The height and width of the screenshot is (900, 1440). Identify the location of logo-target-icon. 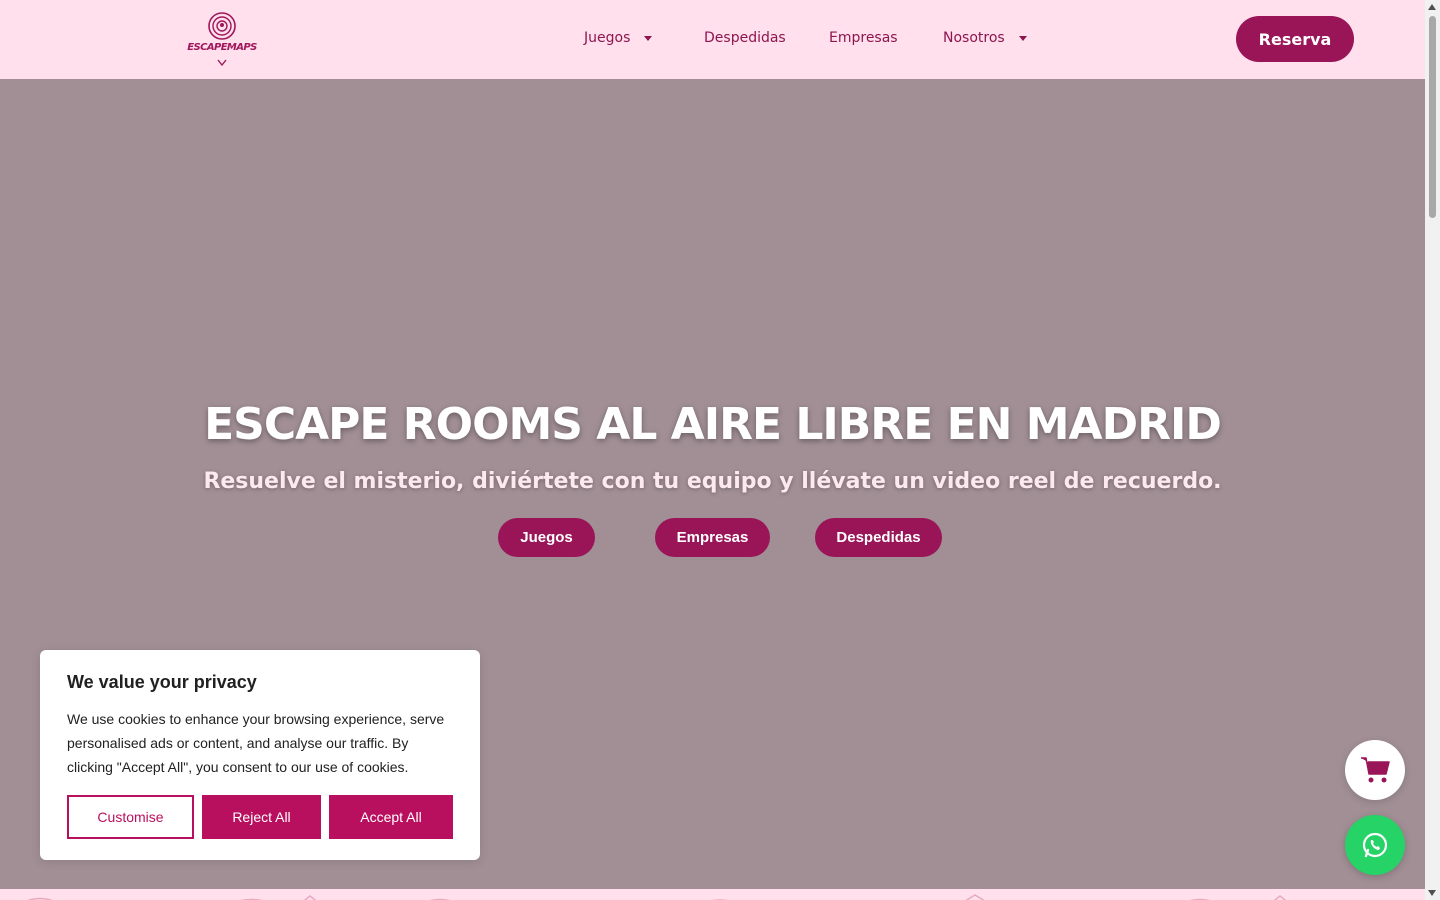
(222, 39).